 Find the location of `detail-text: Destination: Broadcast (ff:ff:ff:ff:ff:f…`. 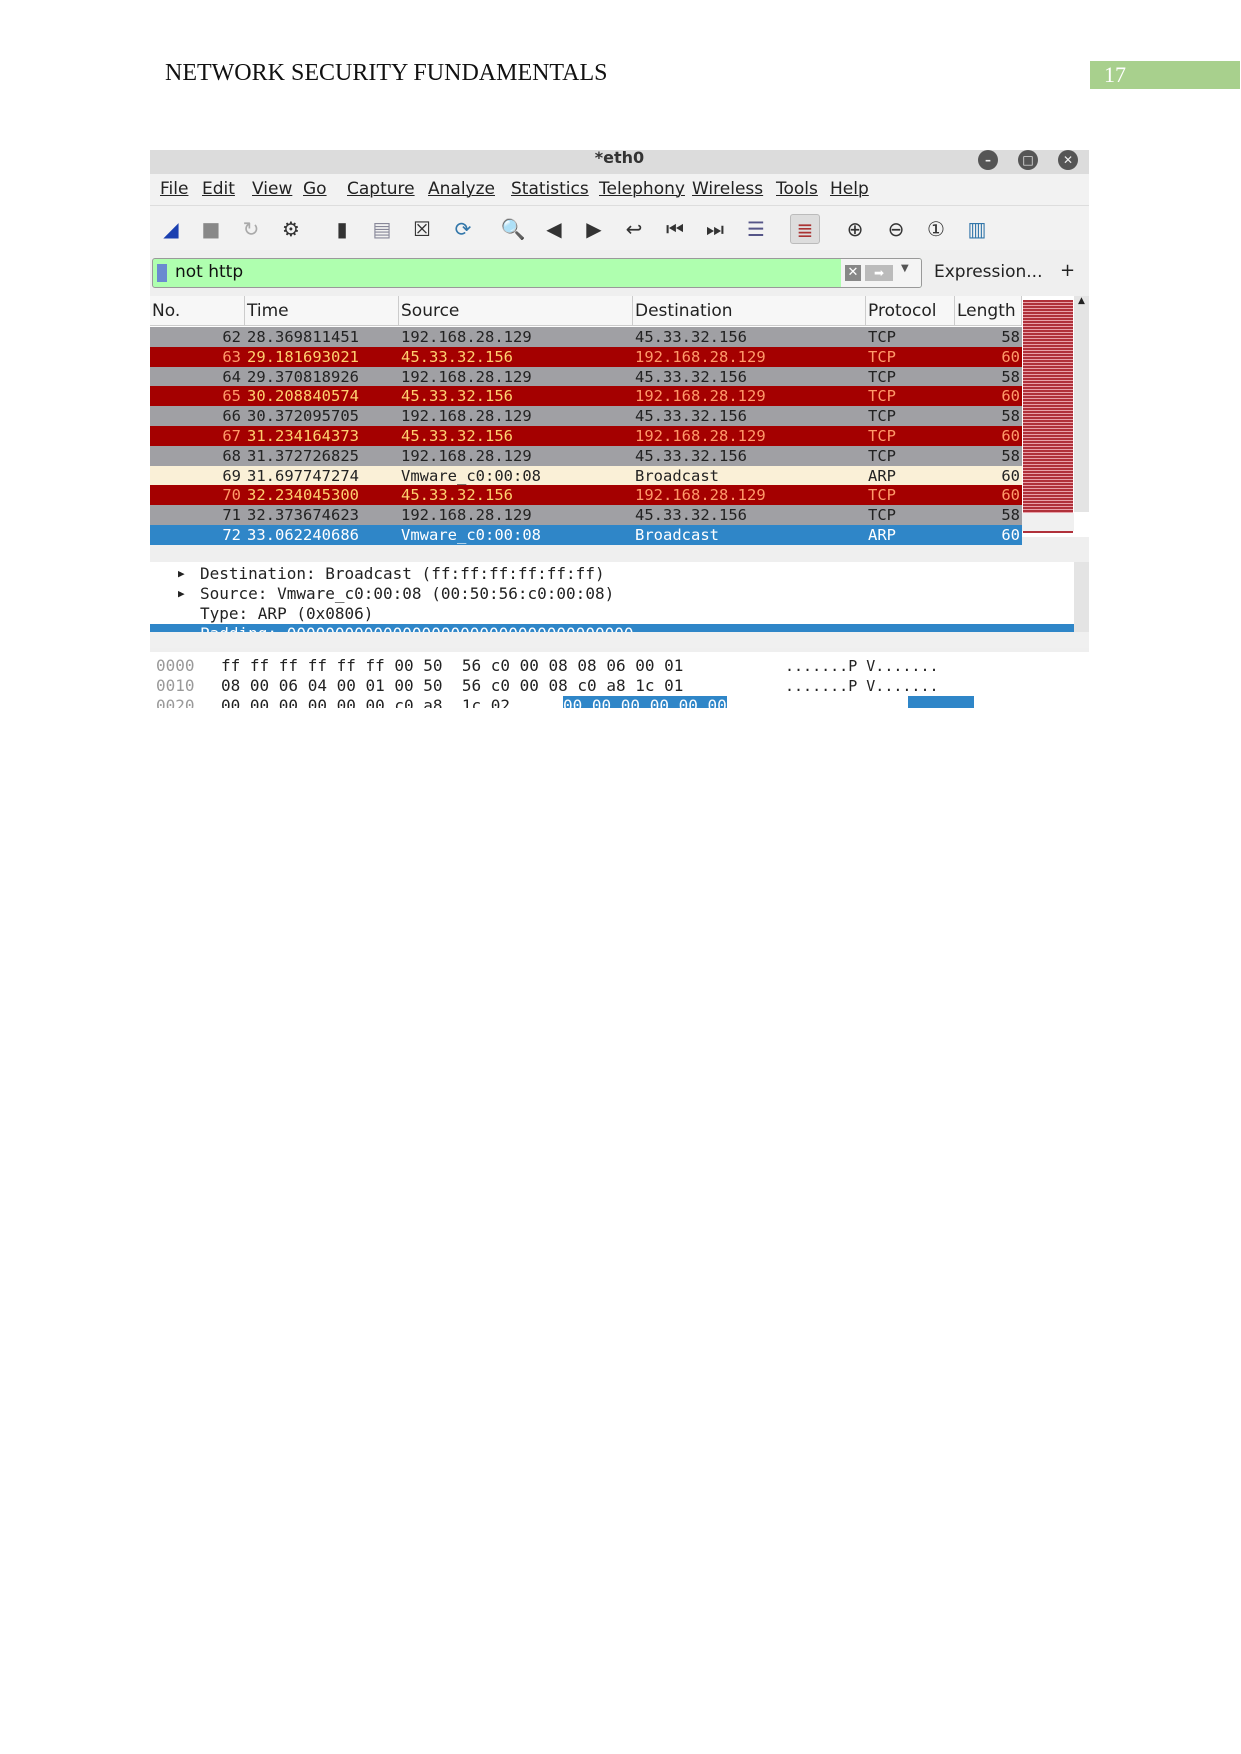

detail-text: Destination: Broadcast (ff:ff:ff:ff:ff:f… is located at coordinates (402, 573).